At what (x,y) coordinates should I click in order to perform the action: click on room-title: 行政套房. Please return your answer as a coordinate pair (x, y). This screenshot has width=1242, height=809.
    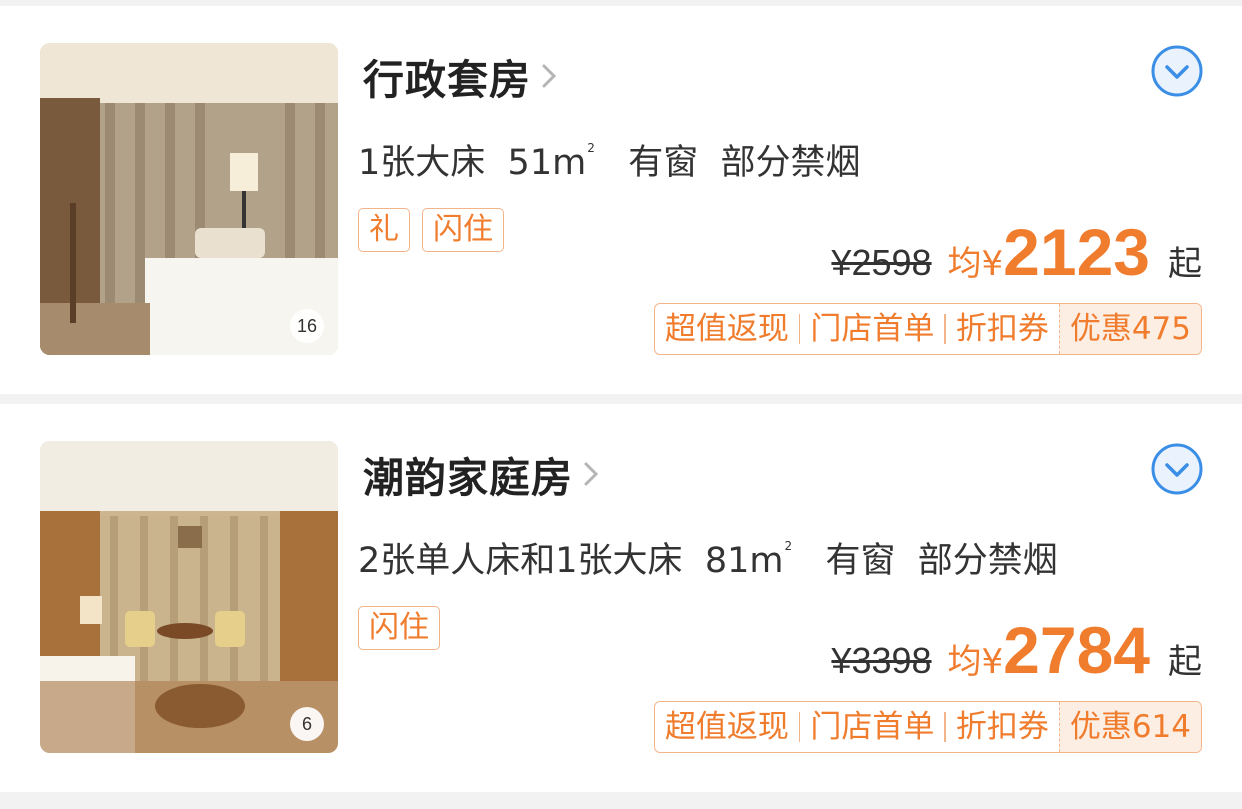
    Looking at the image, I should click on (447, 80).